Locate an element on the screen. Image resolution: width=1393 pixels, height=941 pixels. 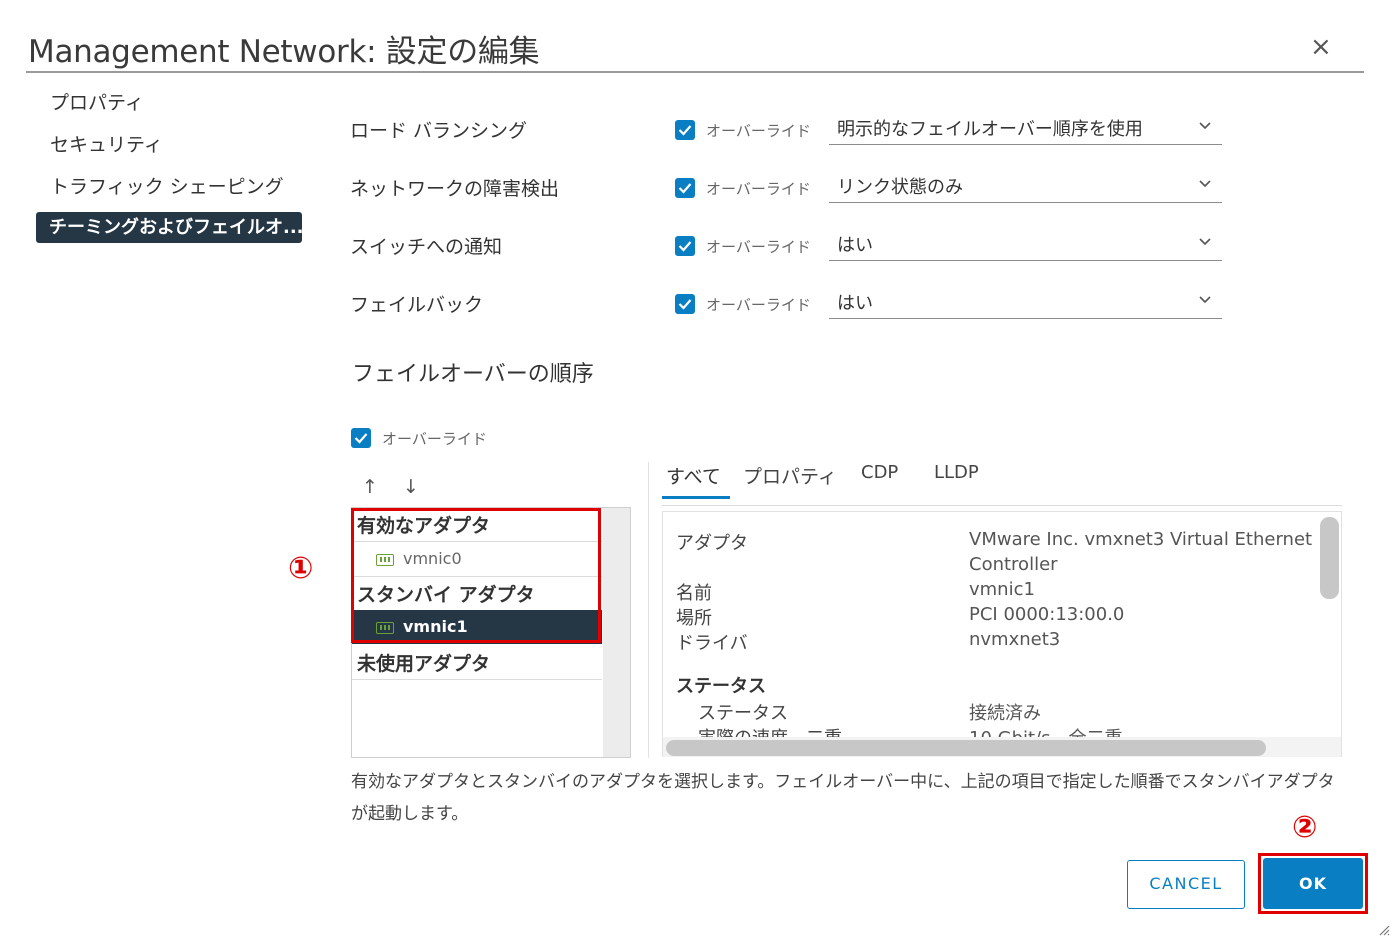
move-down-icon: ↓ is located at coordinates (411, 487).